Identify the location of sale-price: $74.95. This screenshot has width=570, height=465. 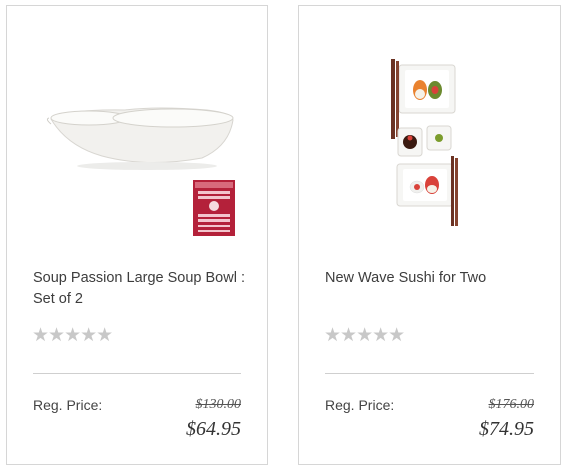
(506, 429).